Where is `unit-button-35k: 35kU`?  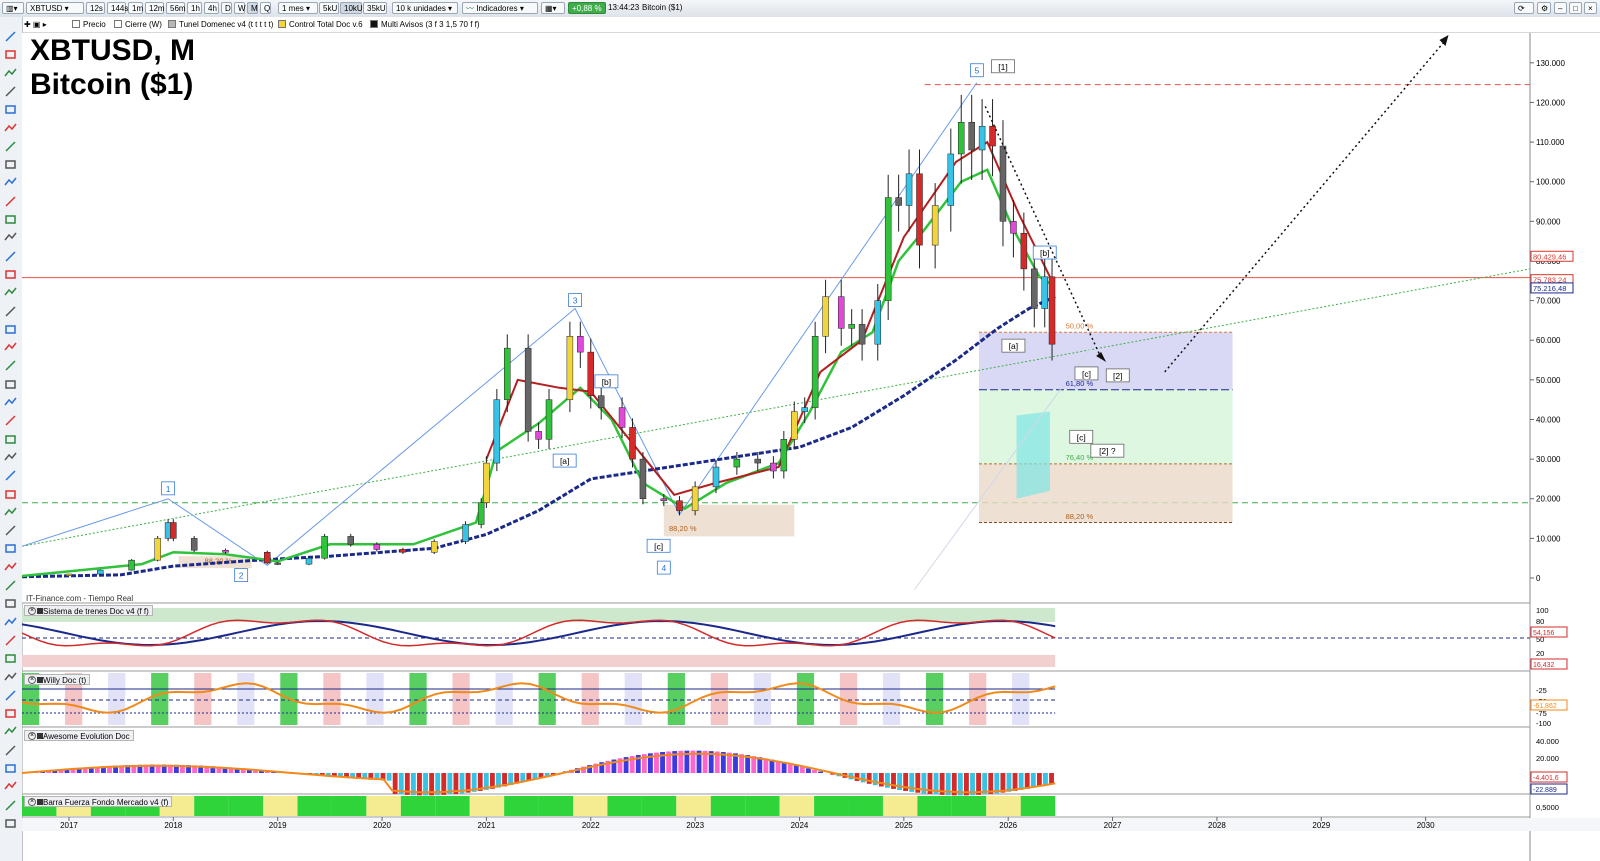 unit-button-35k: 35kU is located at coordinates (375, 8).